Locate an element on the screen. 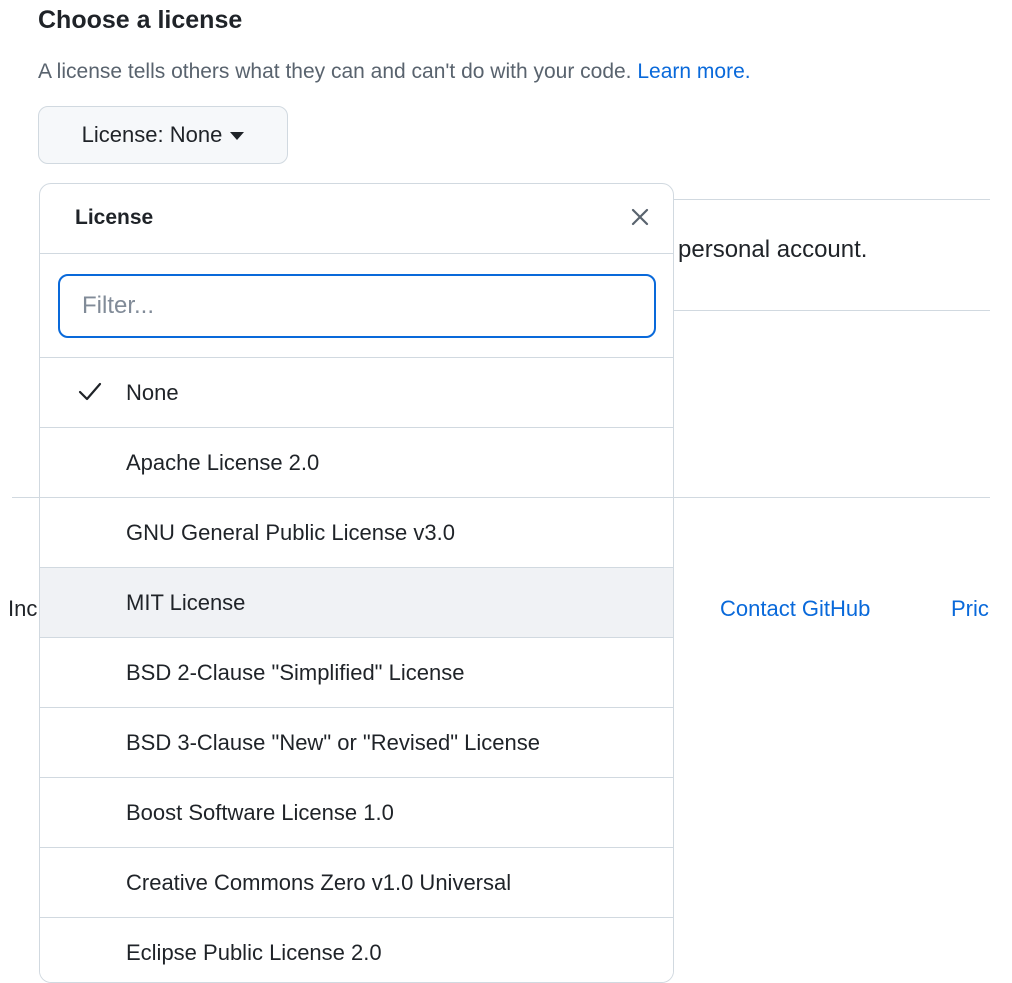  caret-down-icon is located at coordinates (237, 136).